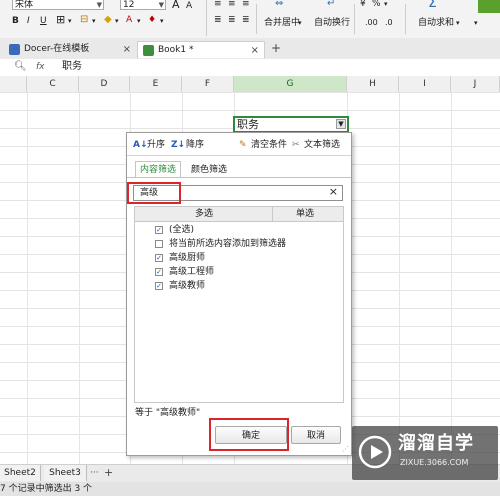 This screenshot has width=500, height=496. Describe the element at coordinates (182, 230) in the screenshot. I see `list-item-label: (全选)` at that location.